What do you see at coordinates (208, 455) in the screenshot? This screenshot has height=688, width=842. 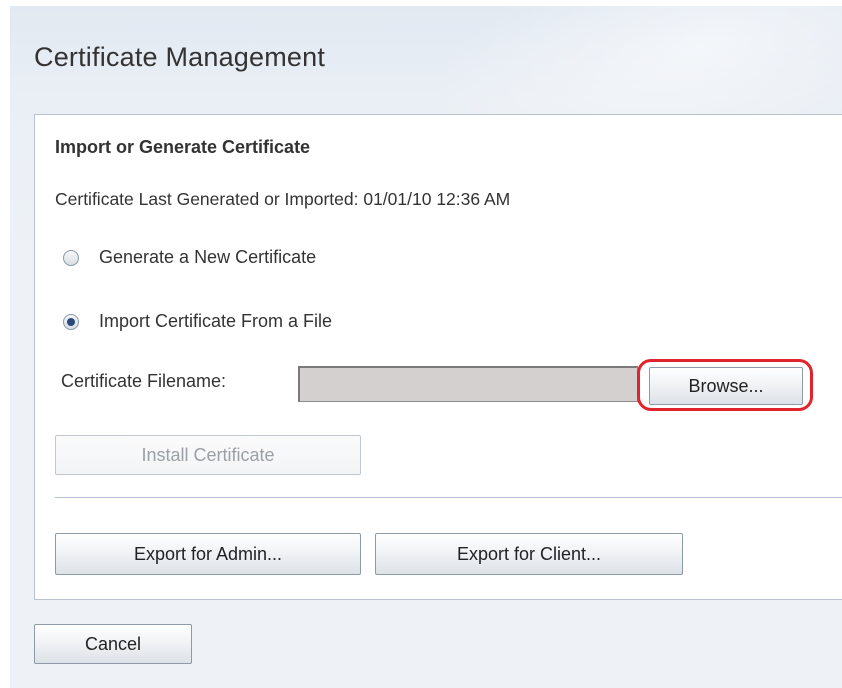 I see `install-certificate-button: Install Certificate` at bounding box center [208, 455].